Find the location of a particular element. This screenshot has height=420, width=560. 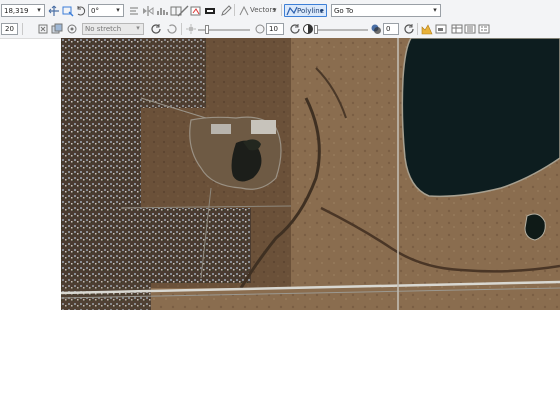

goto-field: Go To ▾ is located at coordinates (386, 10).